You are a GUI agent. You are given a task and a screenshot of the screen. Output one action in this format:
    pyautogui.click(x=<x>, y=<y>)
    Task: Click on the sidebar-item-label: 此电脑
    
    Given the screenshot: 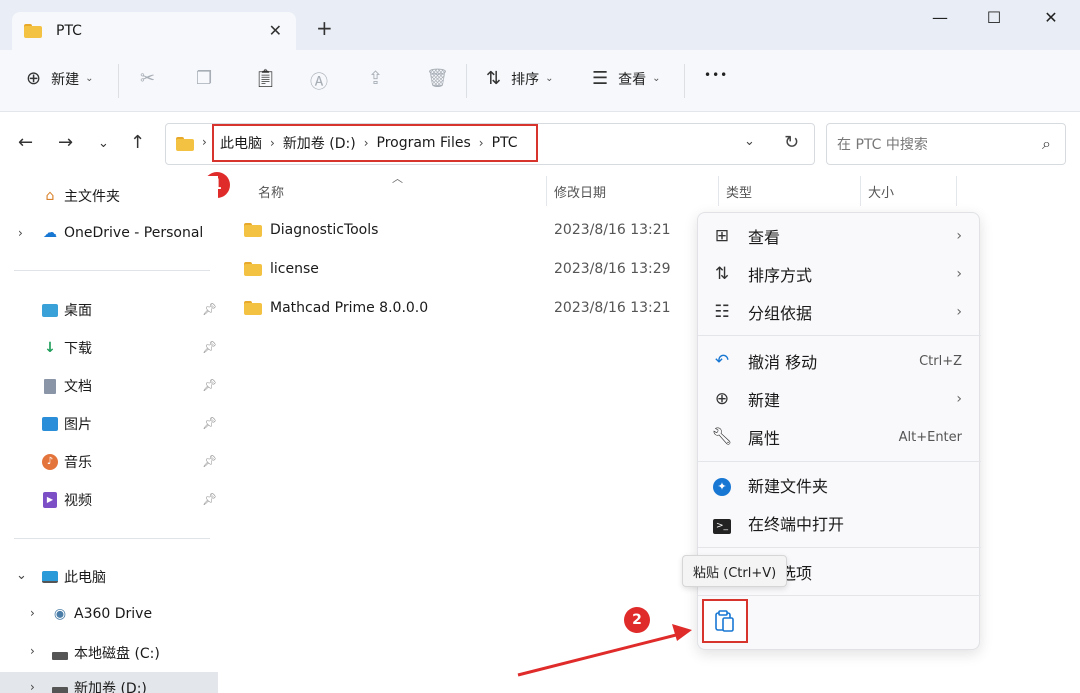 What is the action you would take?
    pyautogui.click(x=85, y=578)
    